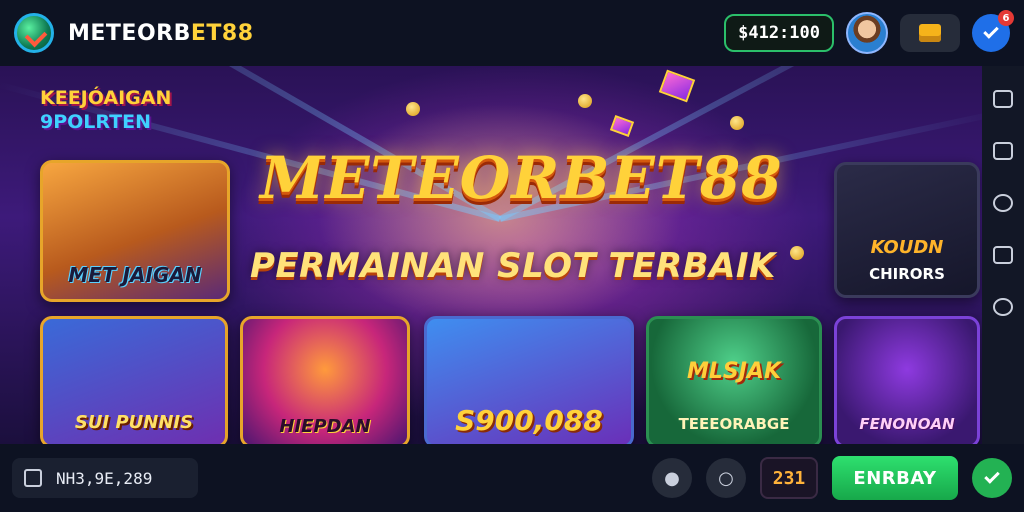 The image size is (1024, 512). What do you see at coordinates (726, 478) in the screenshot?
I see `support-icon: ○` at bounding box center [726, 478].